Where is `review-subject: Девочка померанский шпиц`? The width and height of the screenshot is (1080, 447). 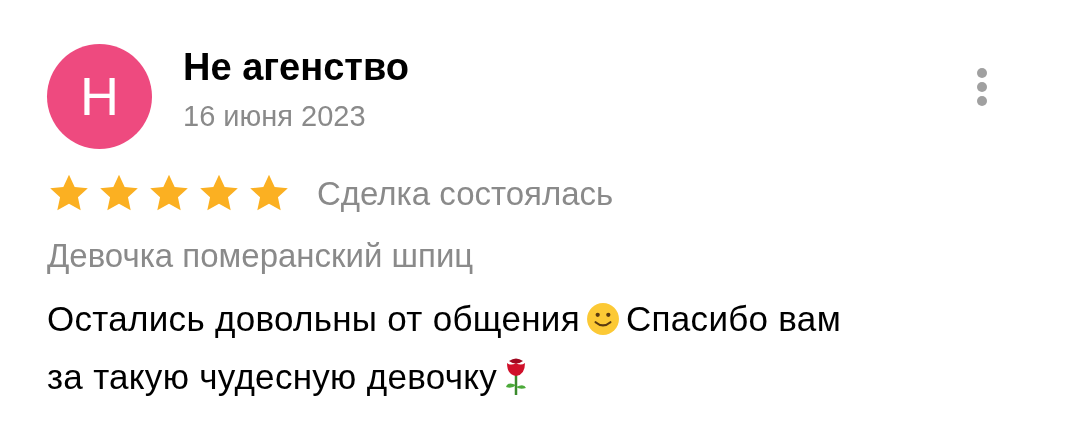 review-subject: Девочка померанский шпиц is located at coordinates (261, 255).